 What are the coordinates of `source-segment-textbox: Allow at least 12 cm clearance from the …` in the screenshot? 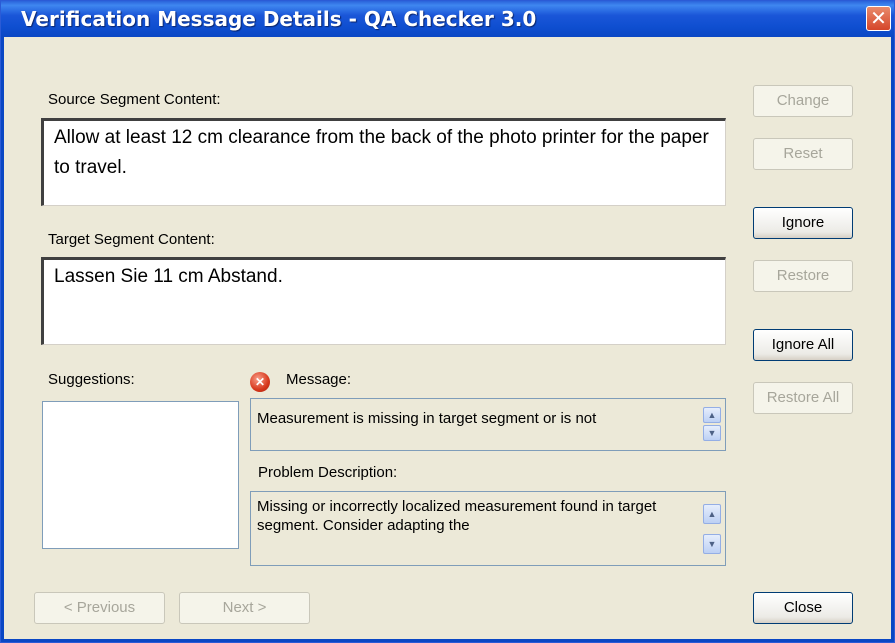 It's located at (383, 162).